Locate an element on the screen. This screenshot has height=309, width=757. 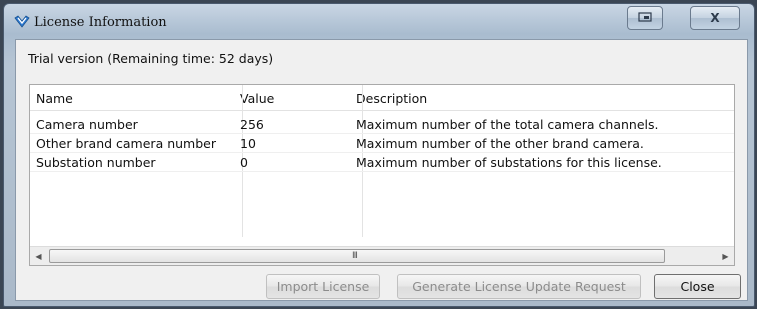
restore-button is located at coordinates (645, 18).